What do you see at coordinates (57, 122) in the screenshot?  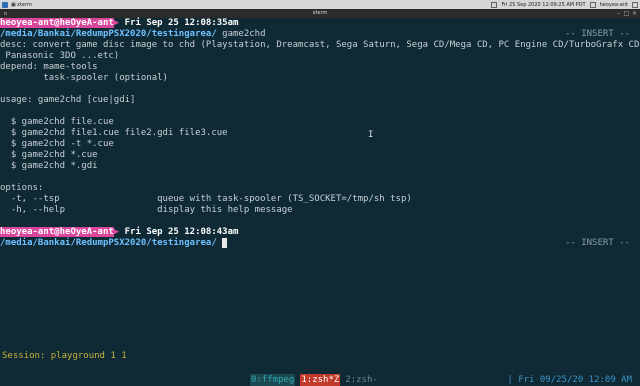 I see `output-line: $ game2chd file.cue` at bounding box center [57, 122].